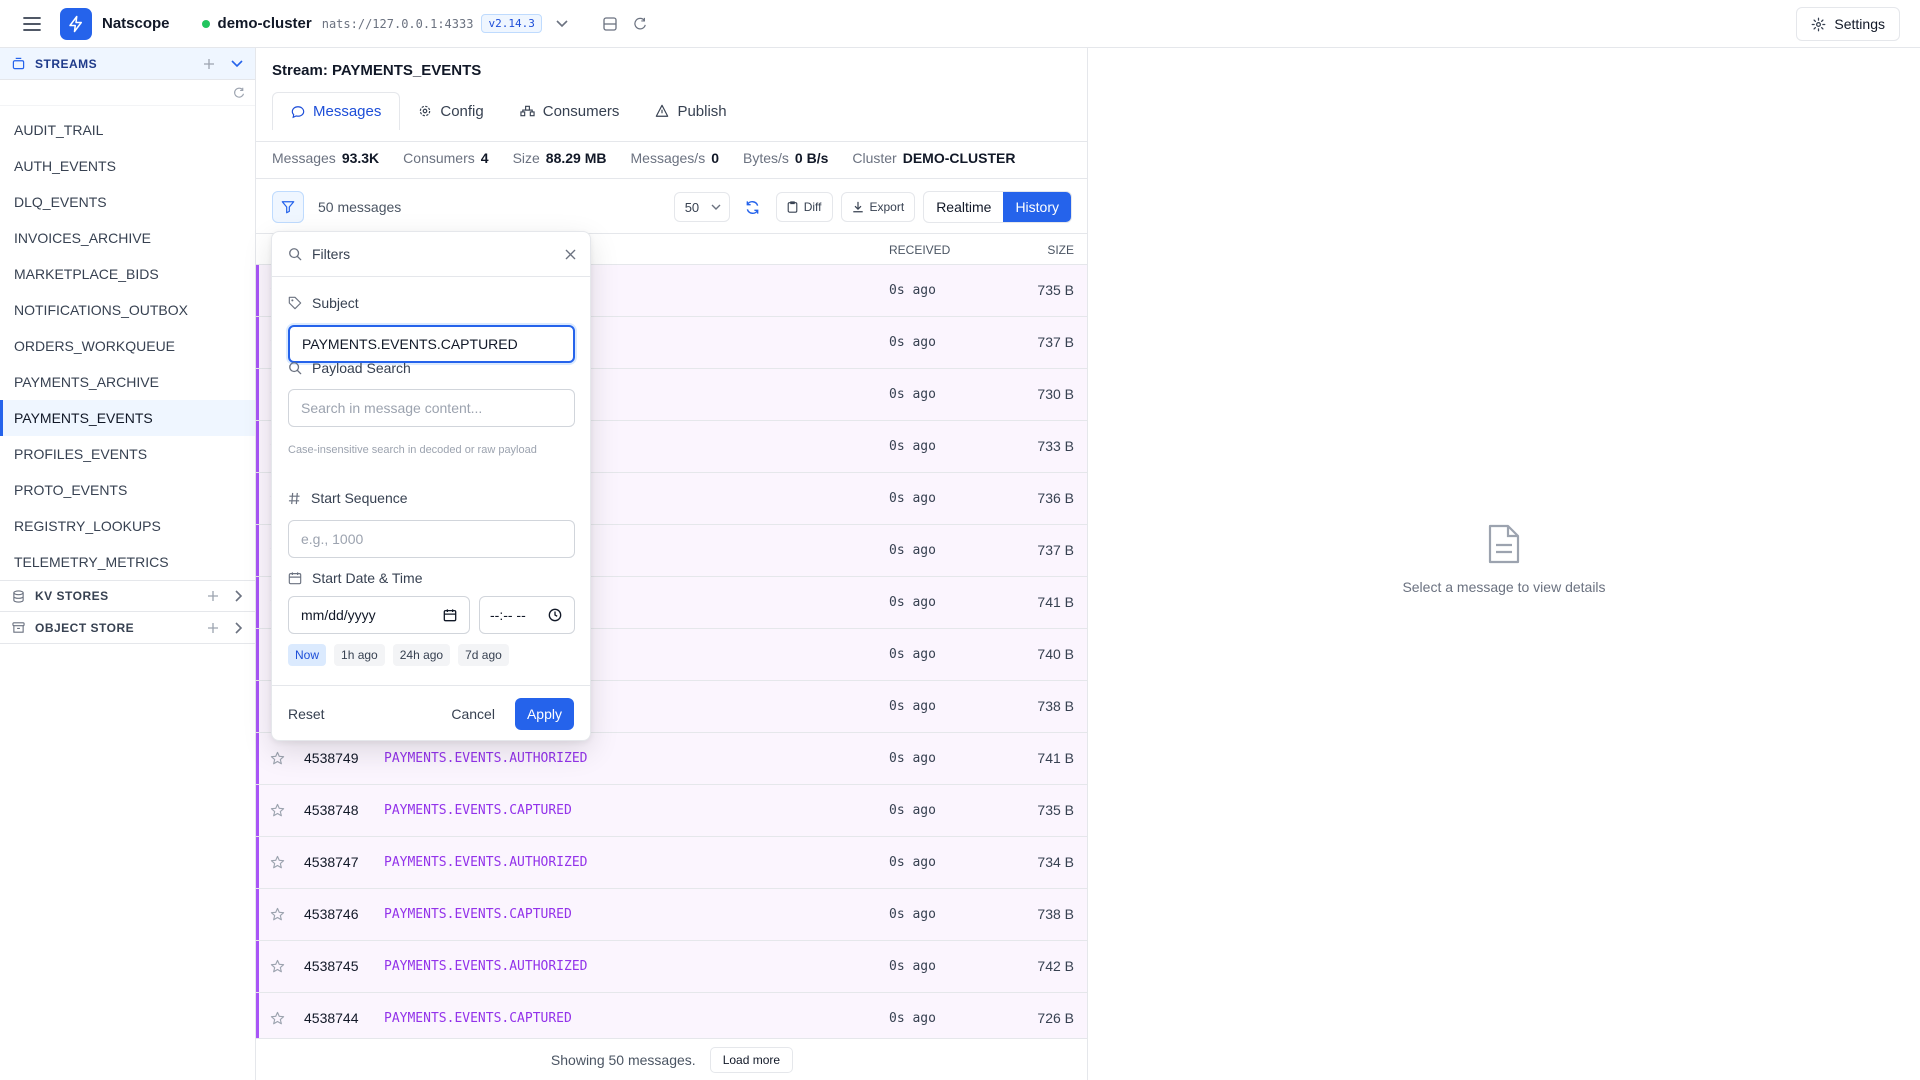  Describe the element at coordinates (690, 111) in the screenshot. I see `tab-publish: Publish` at that location.